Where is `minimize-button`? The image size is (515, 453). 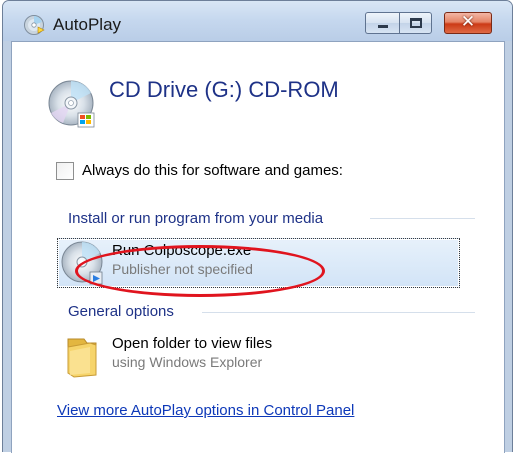
minimize-button is located at coordinates (382, 23).